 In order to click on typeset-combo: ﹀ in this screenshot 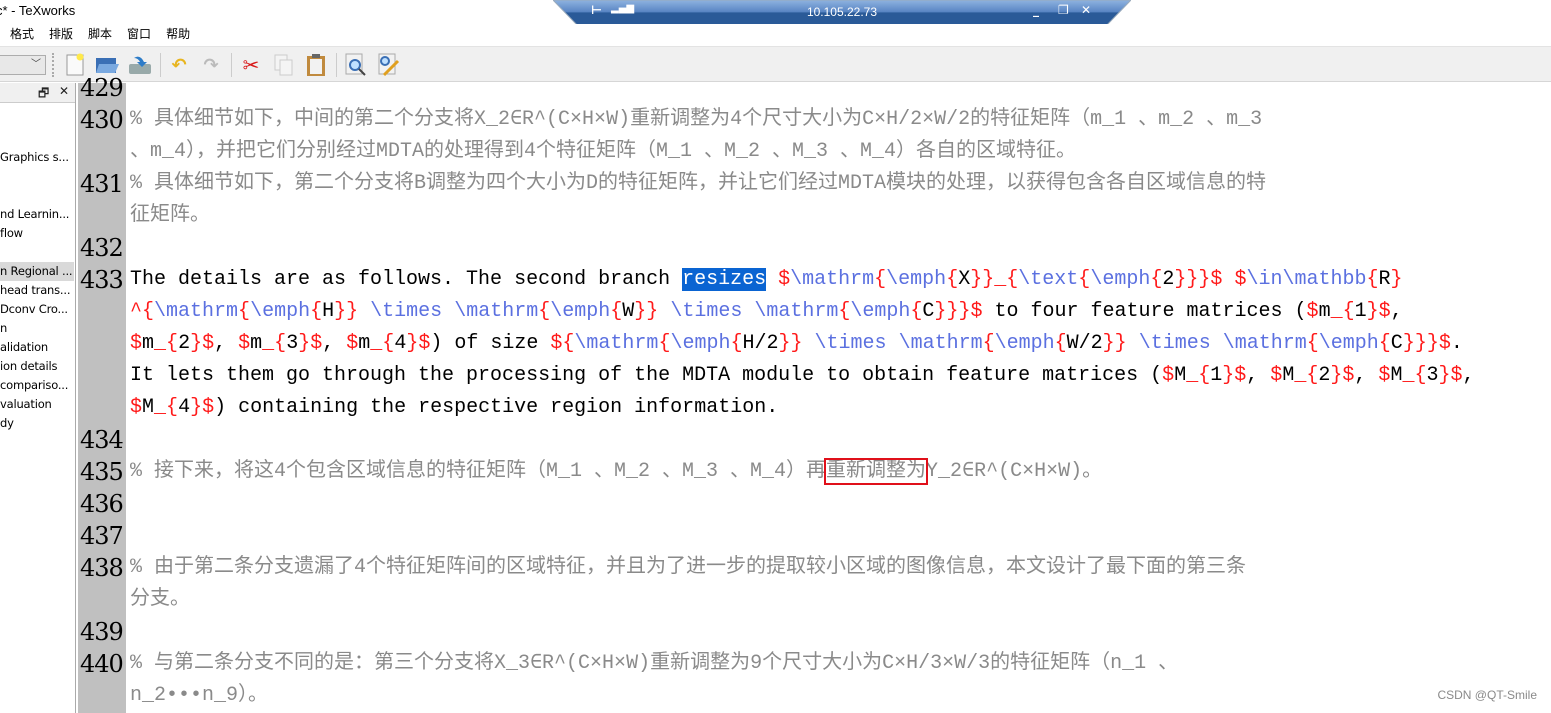, I will do `click(23, 65)`.